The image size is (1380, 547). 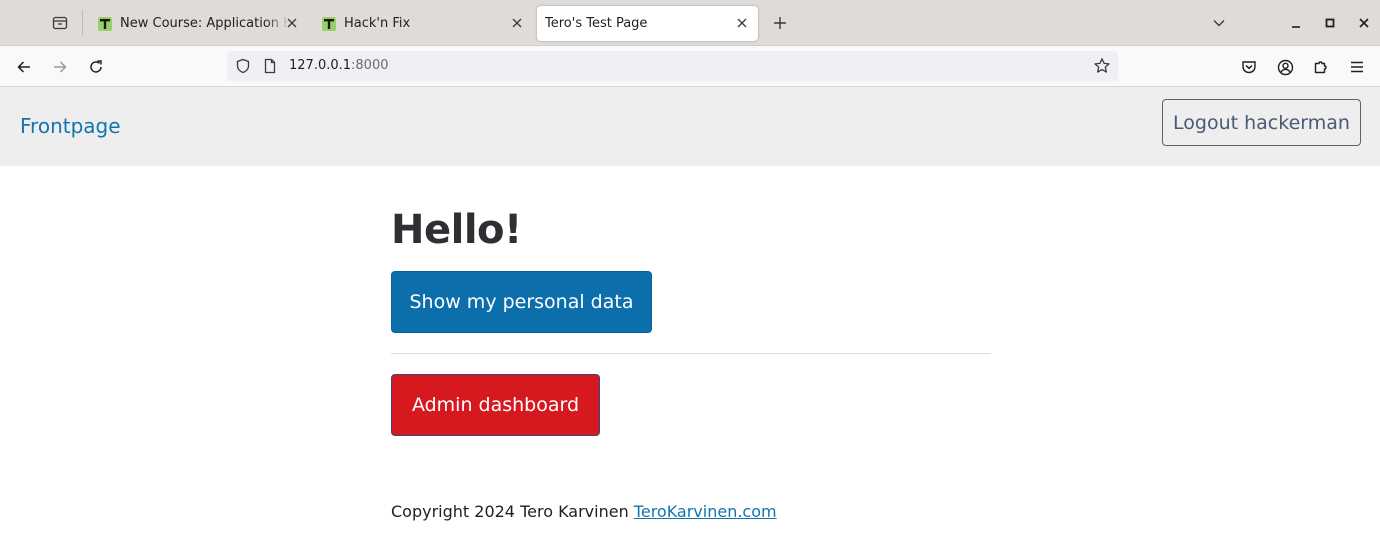 I want to click on extensions-button, so click(x=1321, y=67).